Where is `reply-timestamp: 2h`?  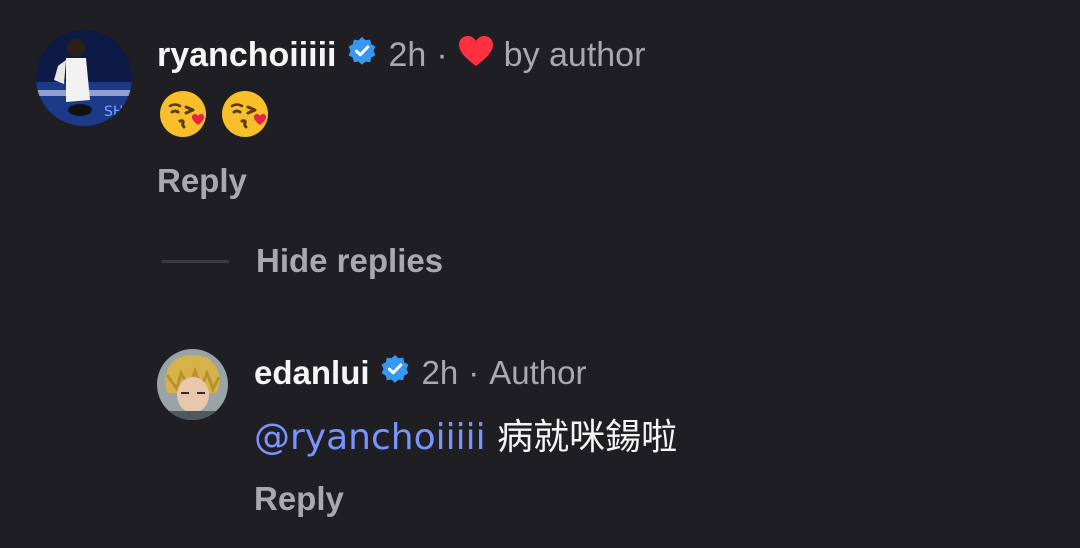
reply-timestamp: 2h is located at coordinates (440, 372).